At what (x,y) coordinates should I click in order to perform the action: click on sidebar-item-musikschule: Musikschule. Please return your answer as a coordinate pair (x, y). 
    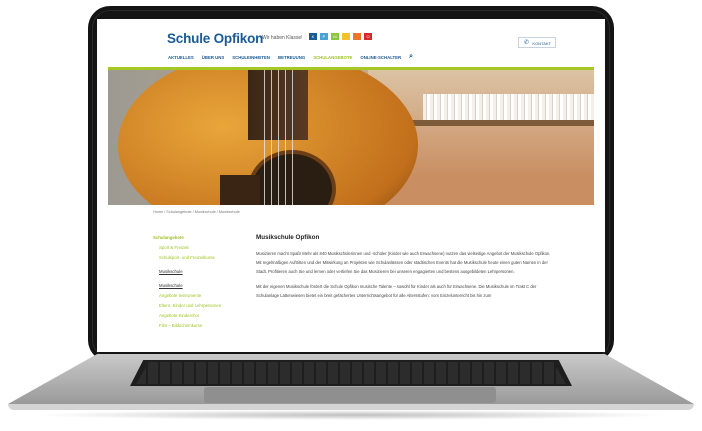
    Looking at the image, I should click on (198, 271).